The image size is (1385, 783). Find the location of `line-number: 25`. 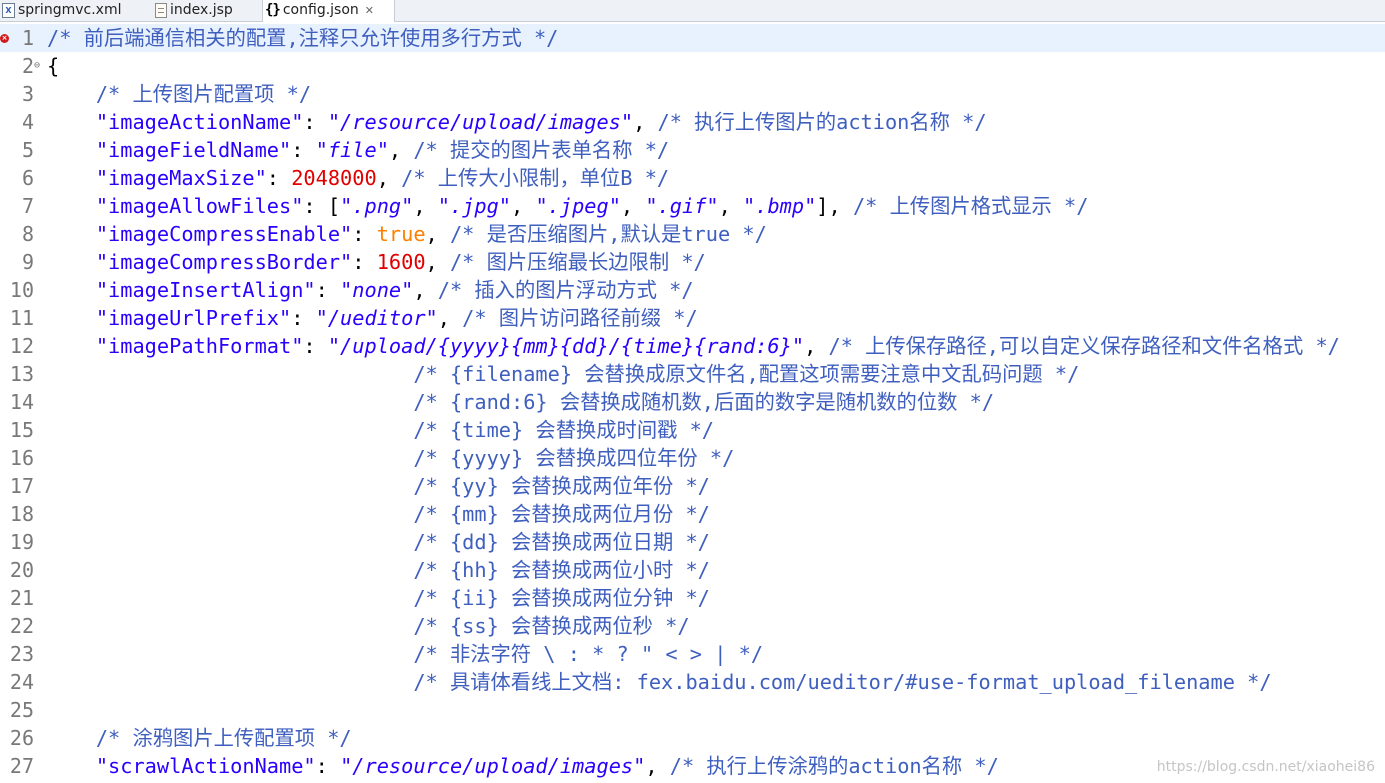

line-number: 25 is located at coordinates (21, 710).